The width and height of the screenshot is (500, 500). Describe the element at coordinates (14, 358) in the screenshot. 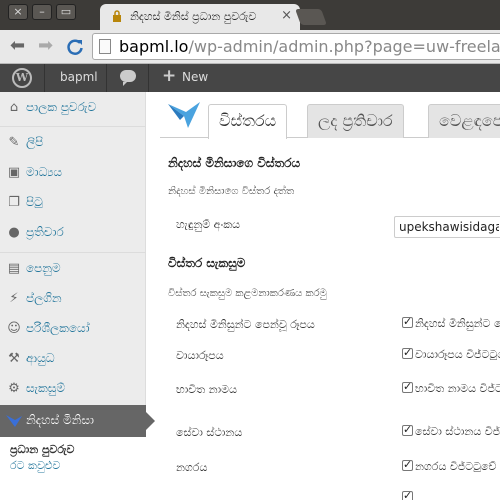

I see `tools-icon: ⚒` at that location.